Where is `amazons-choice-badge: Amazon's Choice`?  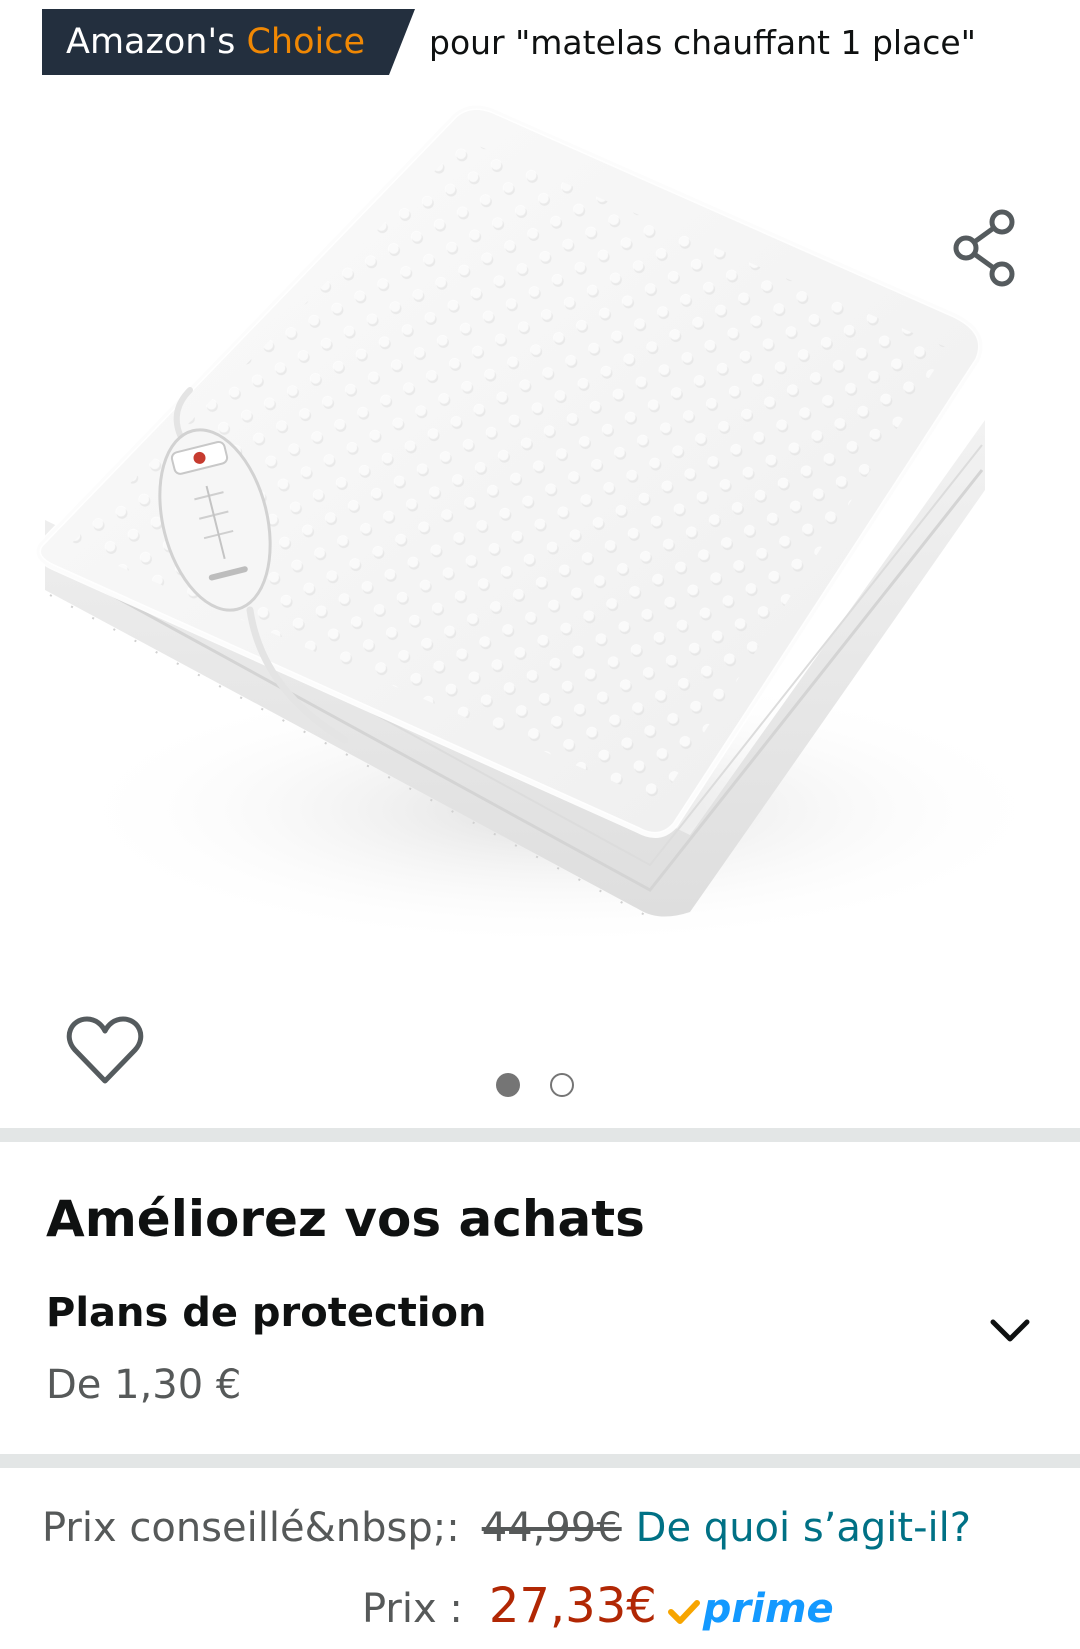
amazons-choice-badge: Amazon's Choice is located at coordinates (228, 42).